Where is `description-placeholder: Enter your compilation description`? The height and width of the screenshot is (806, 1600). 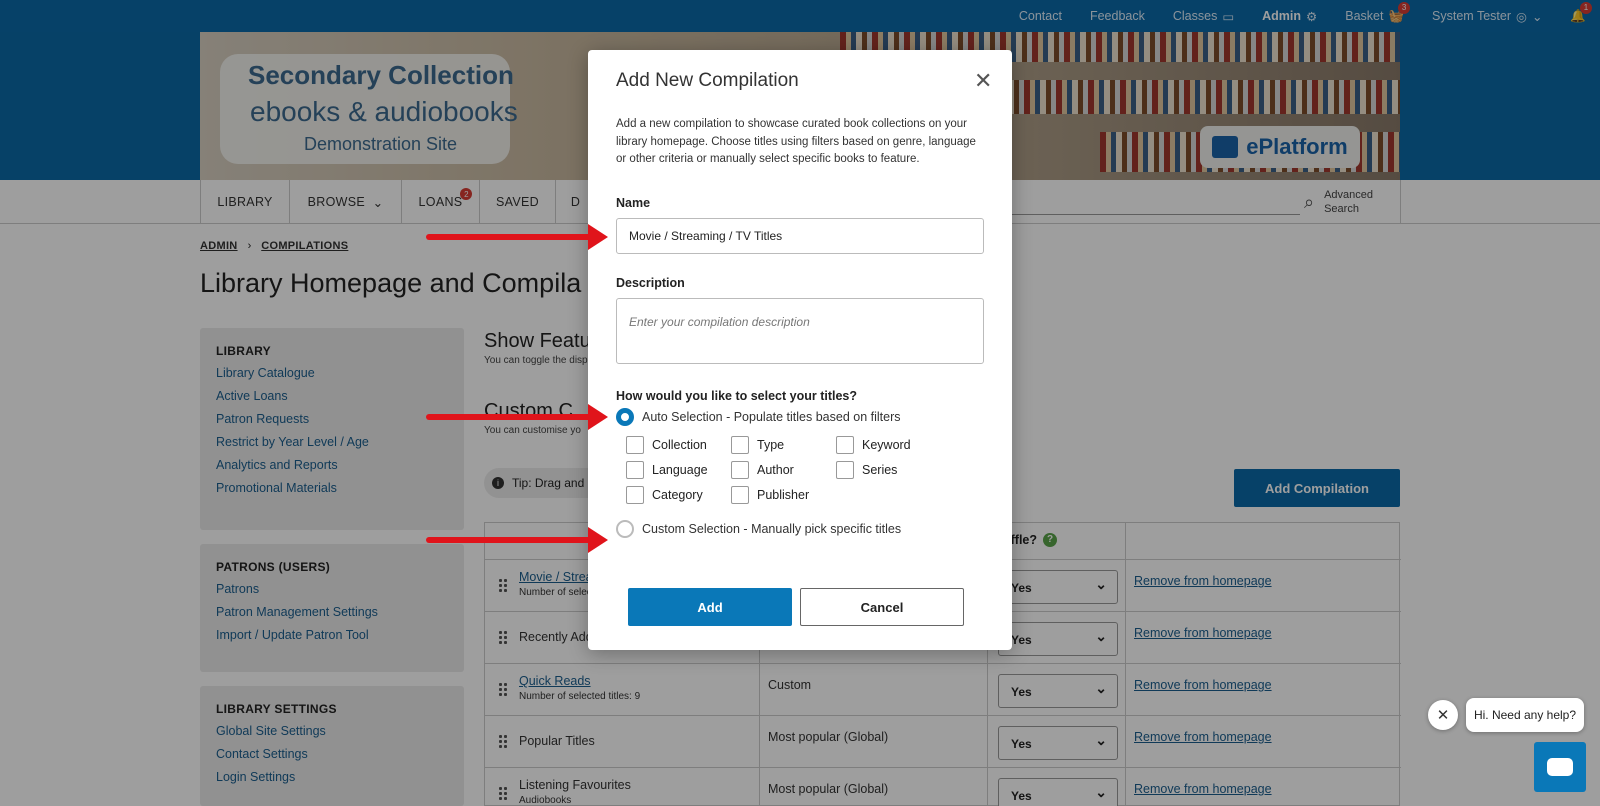 description-placeholder: Enter your compilation description is located at coordinates (719, 322).